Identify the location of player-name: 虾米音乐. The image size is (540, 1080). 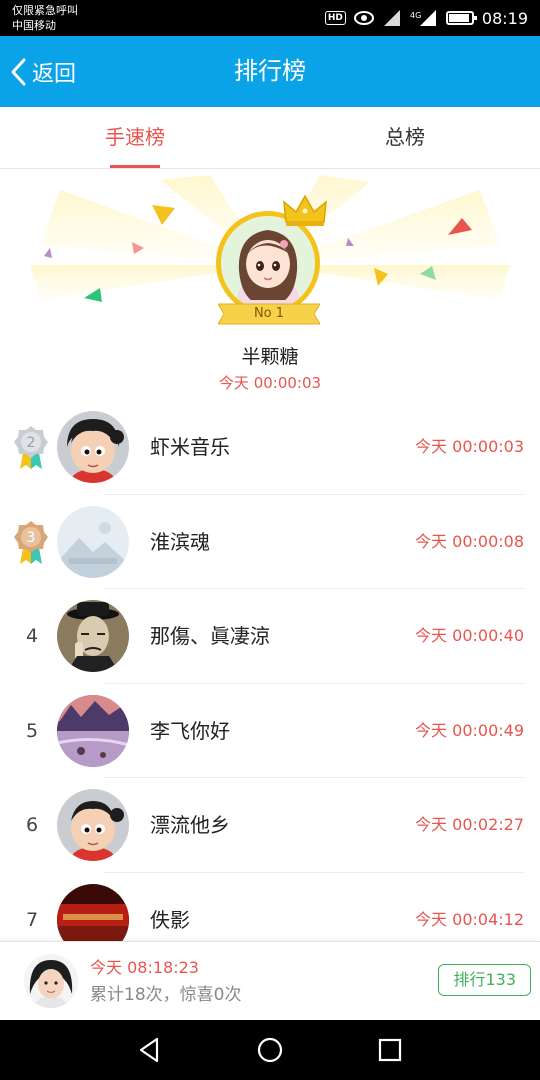
(190, 447).